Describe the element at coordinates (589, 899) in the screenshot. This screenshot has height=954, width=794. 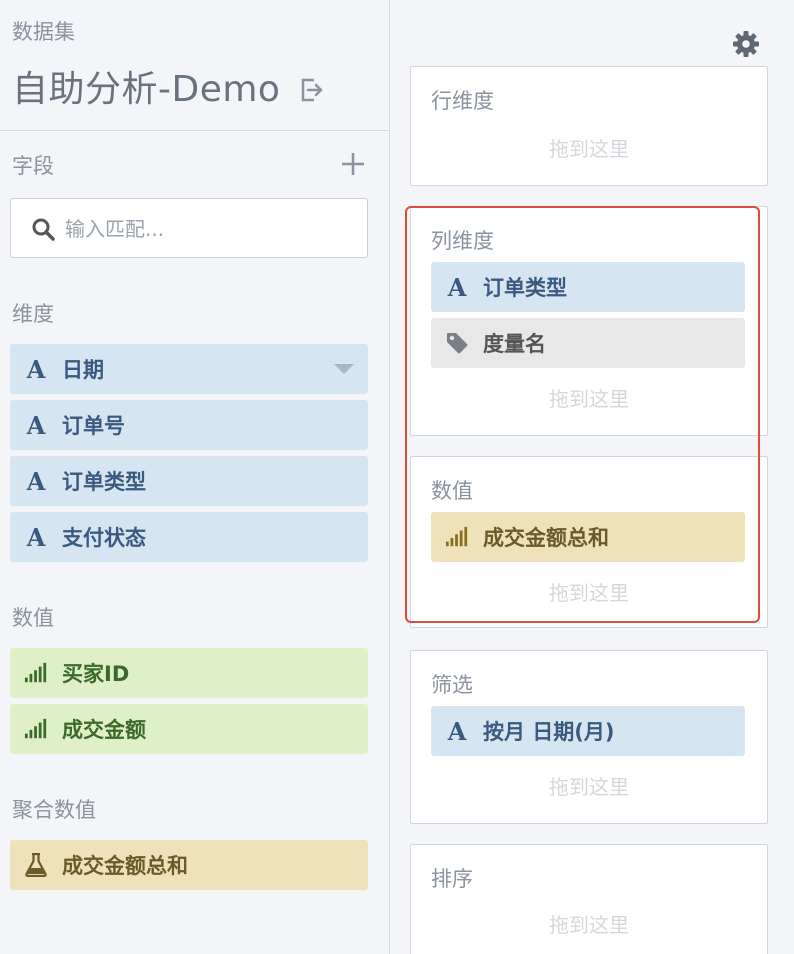
I see `shelf-sort: 排序 拖到这里` at that location.